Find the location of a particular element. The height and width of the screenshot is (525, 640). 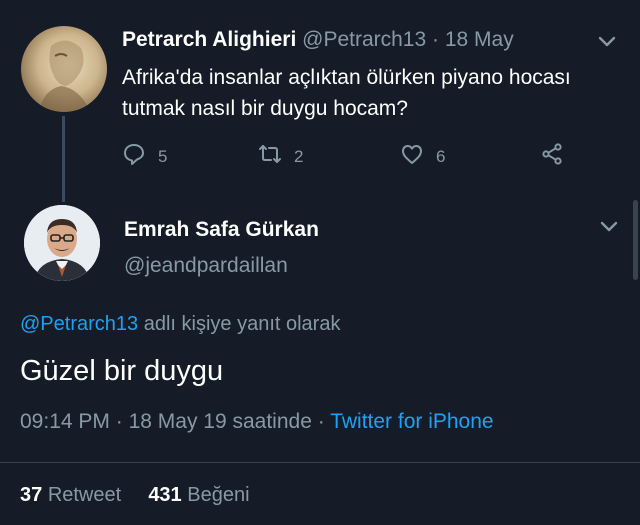

parent-author: Petrarch Alighieri @Petrarch13 · 18 May is located at coordinates (318, 40).